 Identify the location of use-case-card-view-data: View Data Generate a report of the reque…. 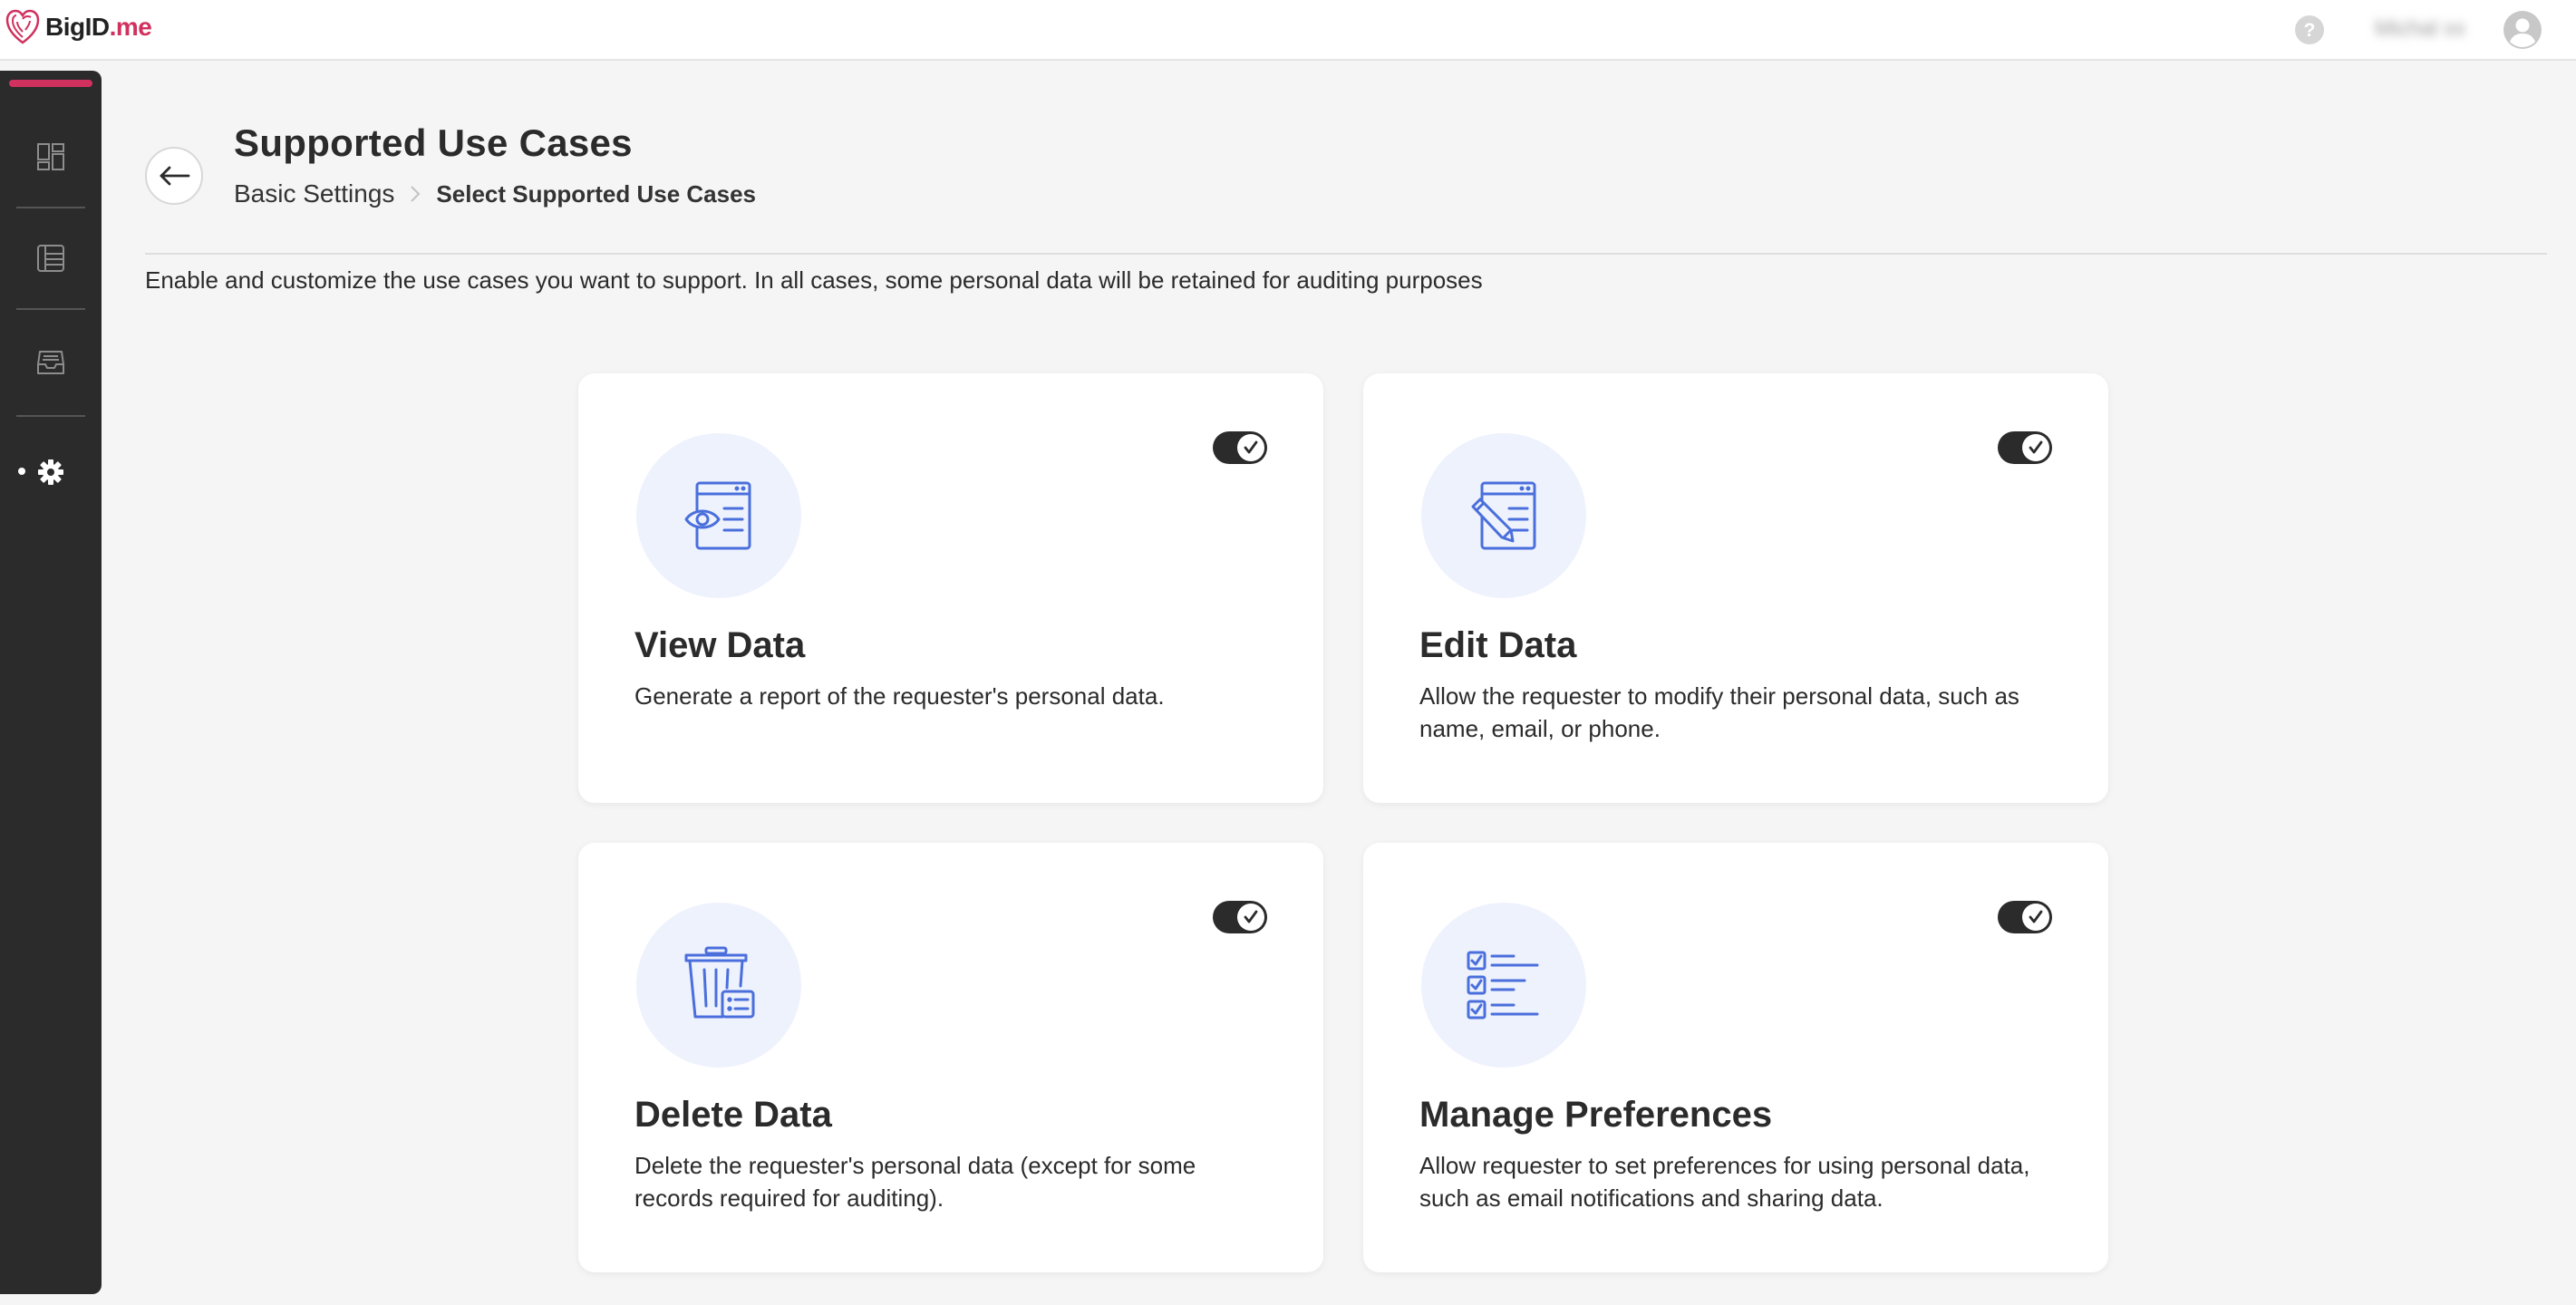
(950, 588).